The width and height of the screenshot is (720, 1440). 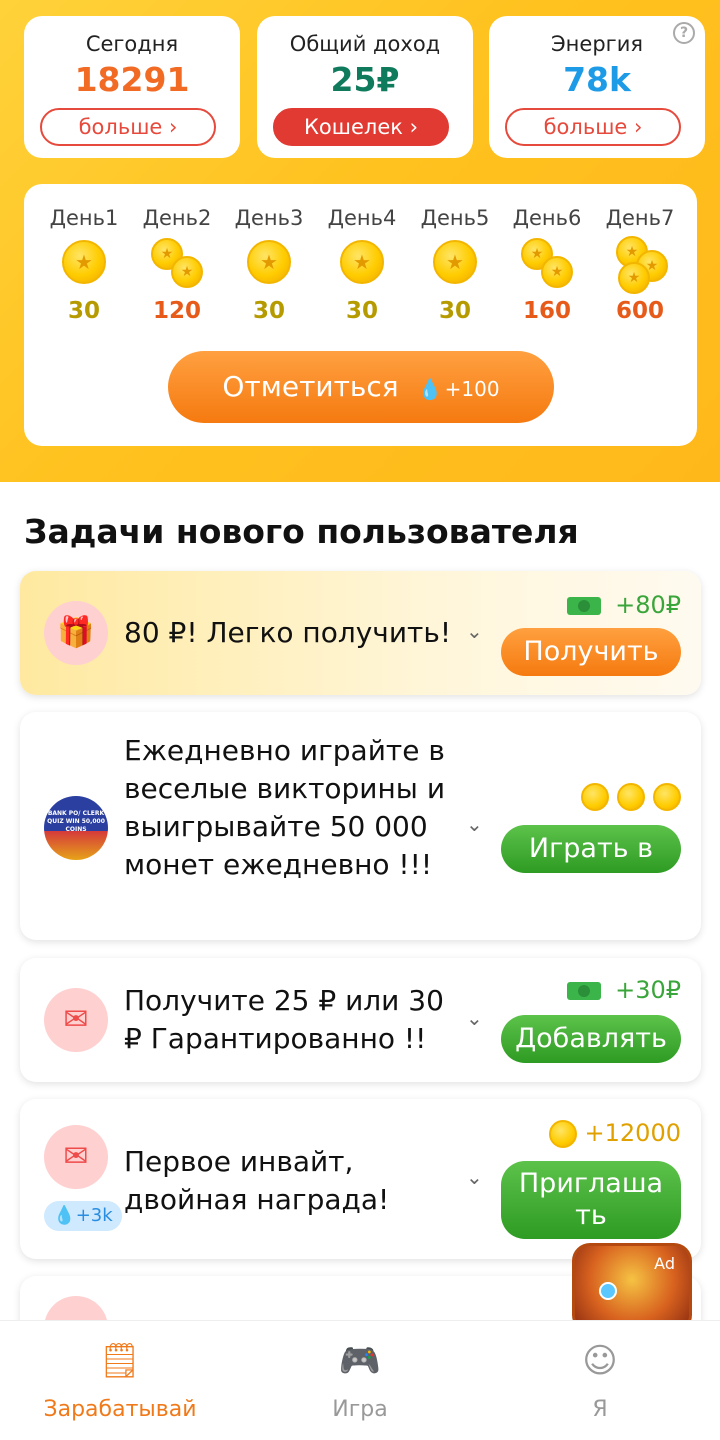 I want to click on checkin-day-label: День7, so click(x=640, y=218).